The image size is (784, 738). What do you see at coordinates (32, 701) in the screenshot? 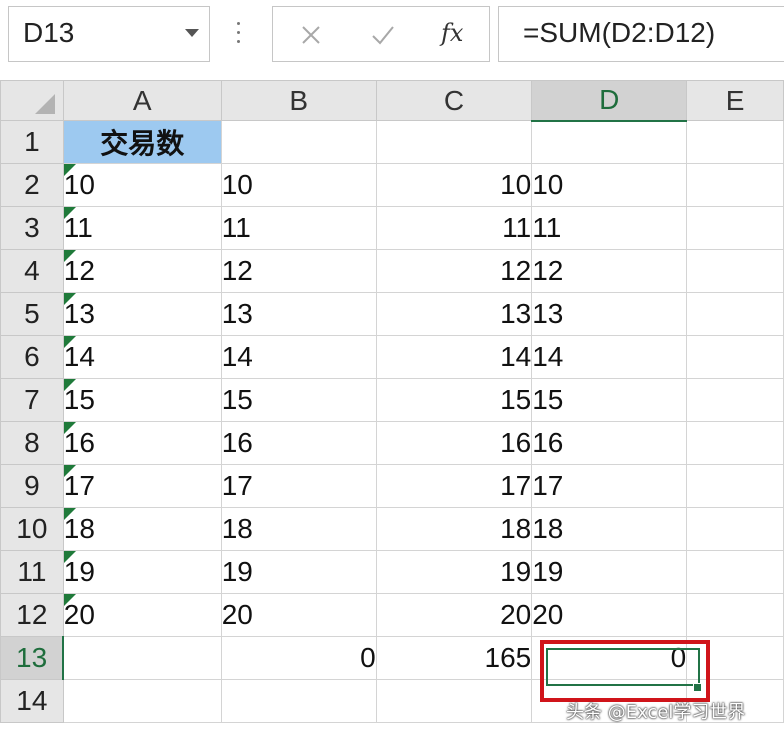
I see `row-header-14: 14` at bounding box center [32, 701].